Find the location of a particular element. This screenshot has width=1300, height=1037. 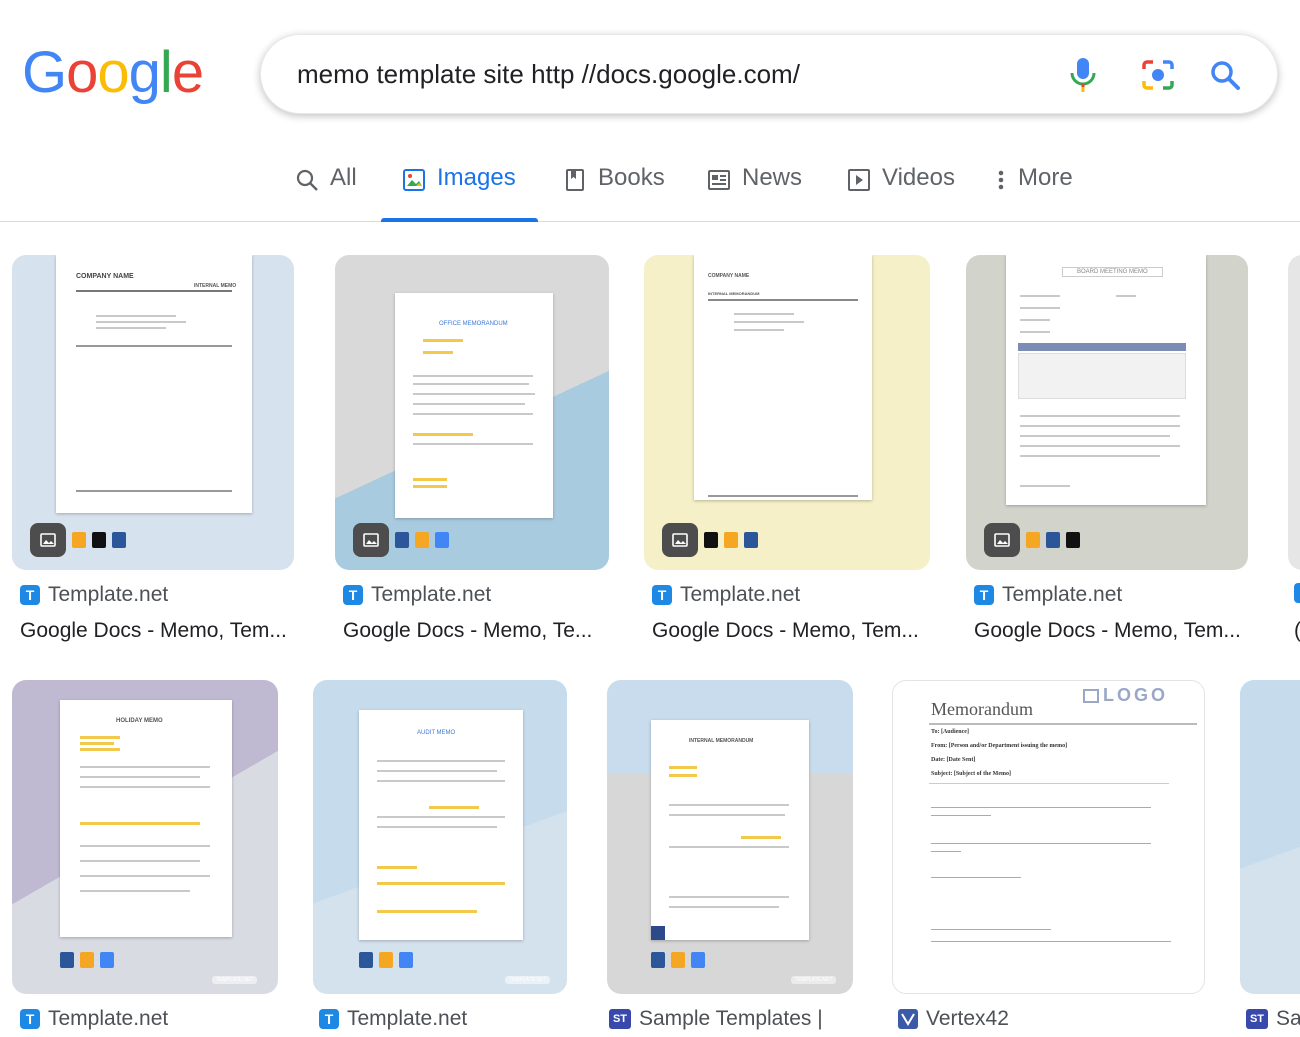

microphone-icon is located at coordinates (1083, 75).